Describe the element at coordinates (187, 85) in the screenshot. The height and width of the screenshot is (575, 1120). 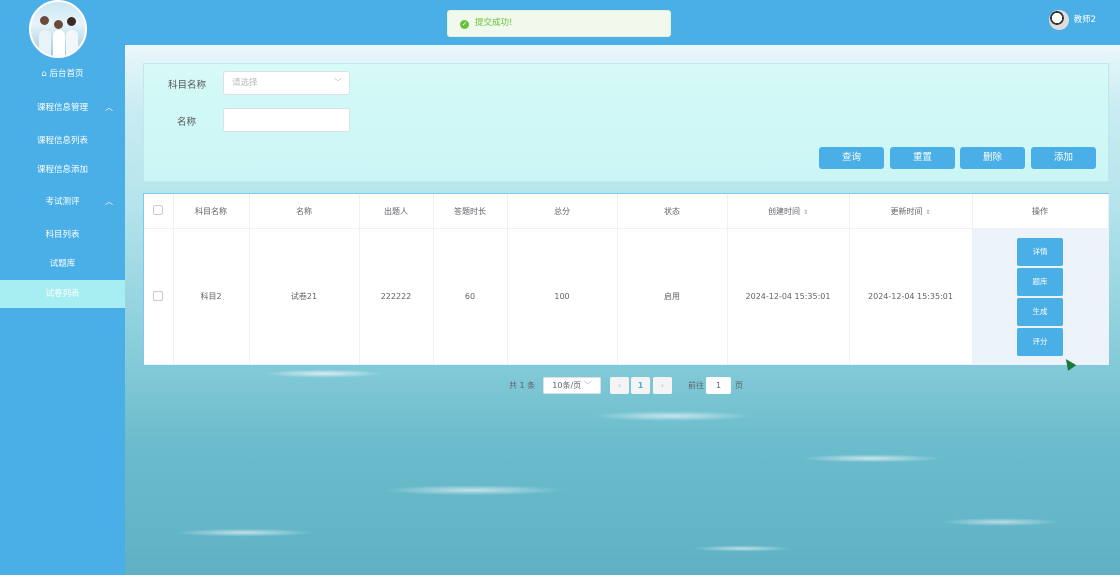
I see `subject-label: 科目名称` at that location.